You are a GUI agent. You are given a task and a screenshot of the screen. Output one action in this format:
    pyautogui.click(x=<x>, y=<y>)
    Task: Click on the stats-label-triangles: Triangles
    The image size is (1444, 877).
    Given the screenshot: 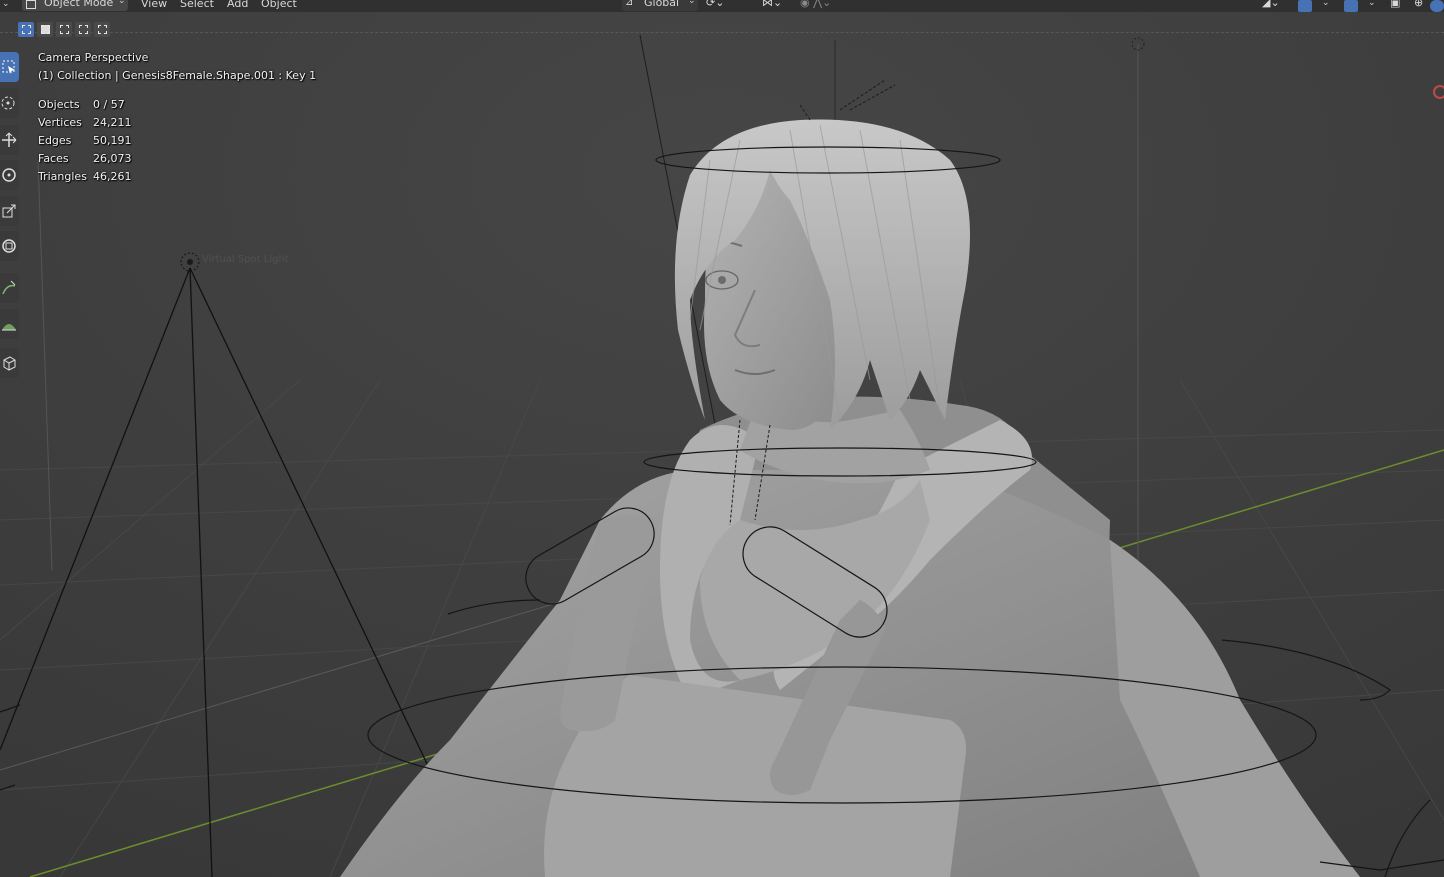 What is the action you would take?
    pyautogui.click(x=62, y=176)
    